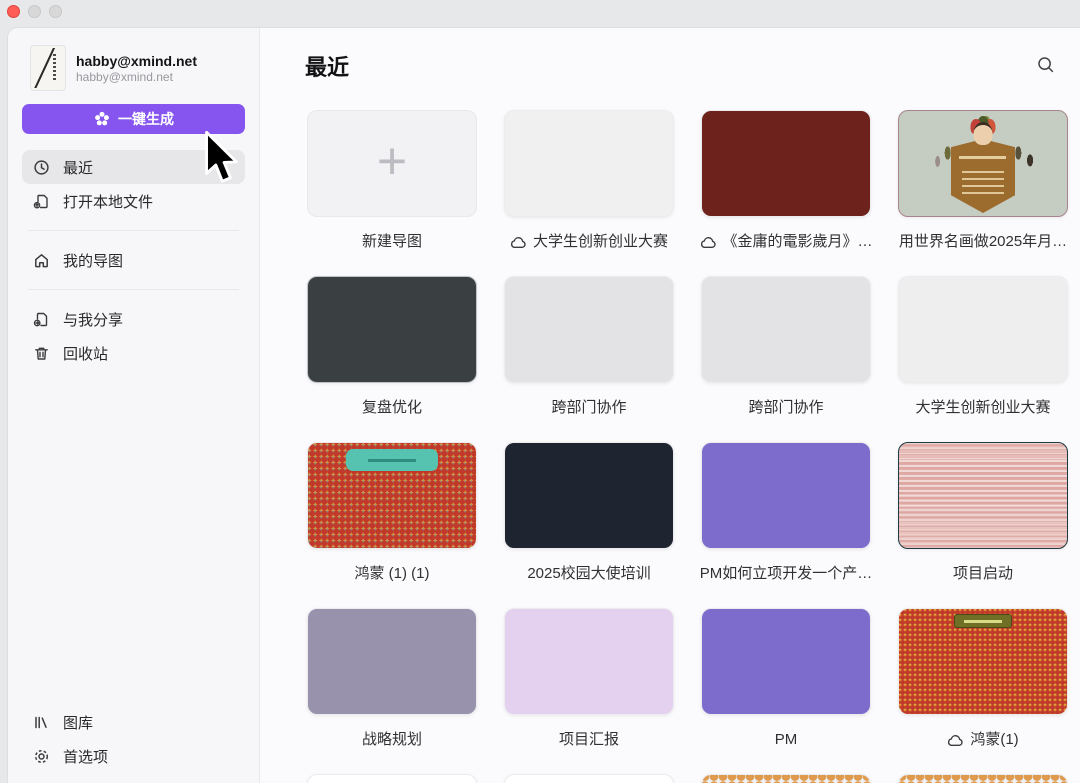  I want to click on sidebar-item-label: 回收站, so click(86, 354).